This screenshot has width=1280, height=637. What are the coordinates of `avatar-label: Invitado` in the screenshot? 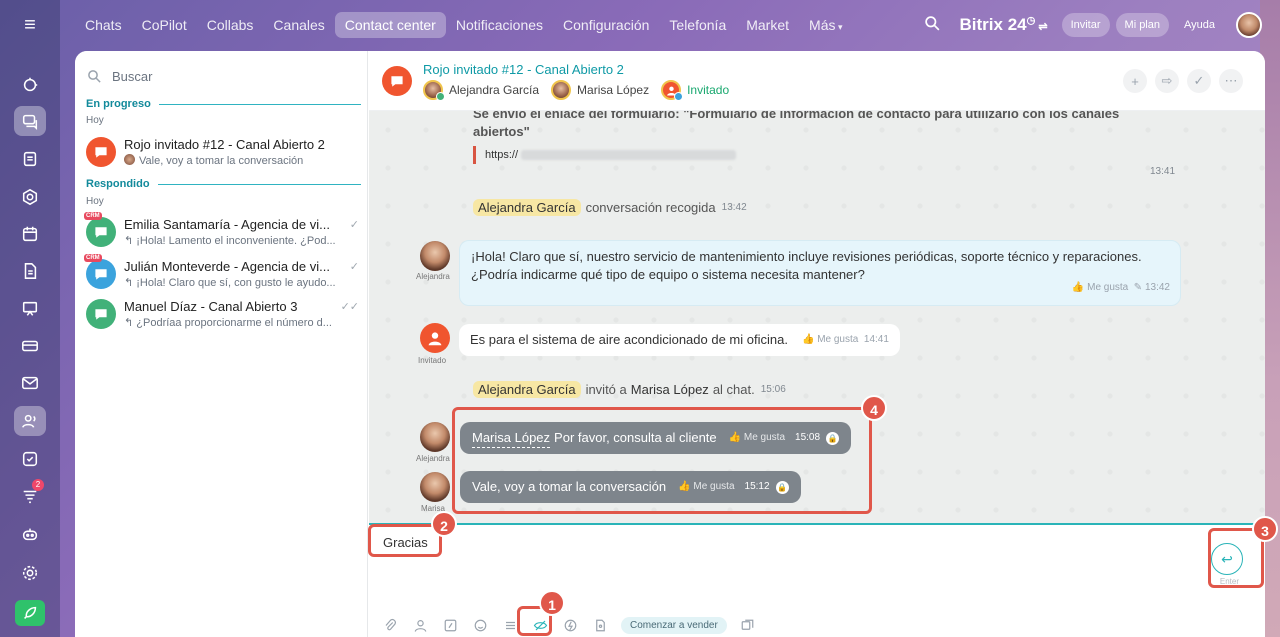 It's located at (432, 360).